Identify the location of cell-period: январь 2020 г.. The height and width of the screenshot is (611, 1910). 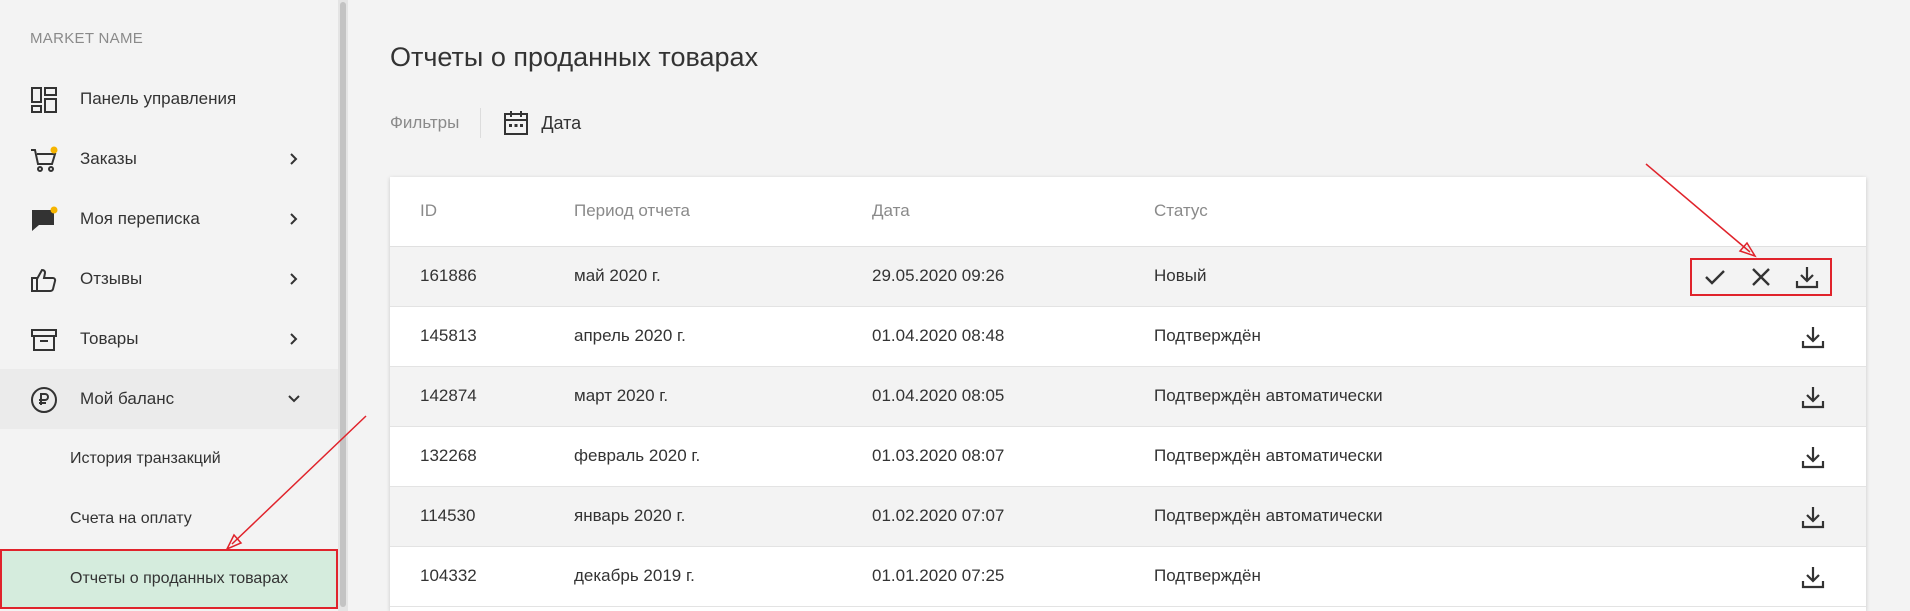
(630, 515).